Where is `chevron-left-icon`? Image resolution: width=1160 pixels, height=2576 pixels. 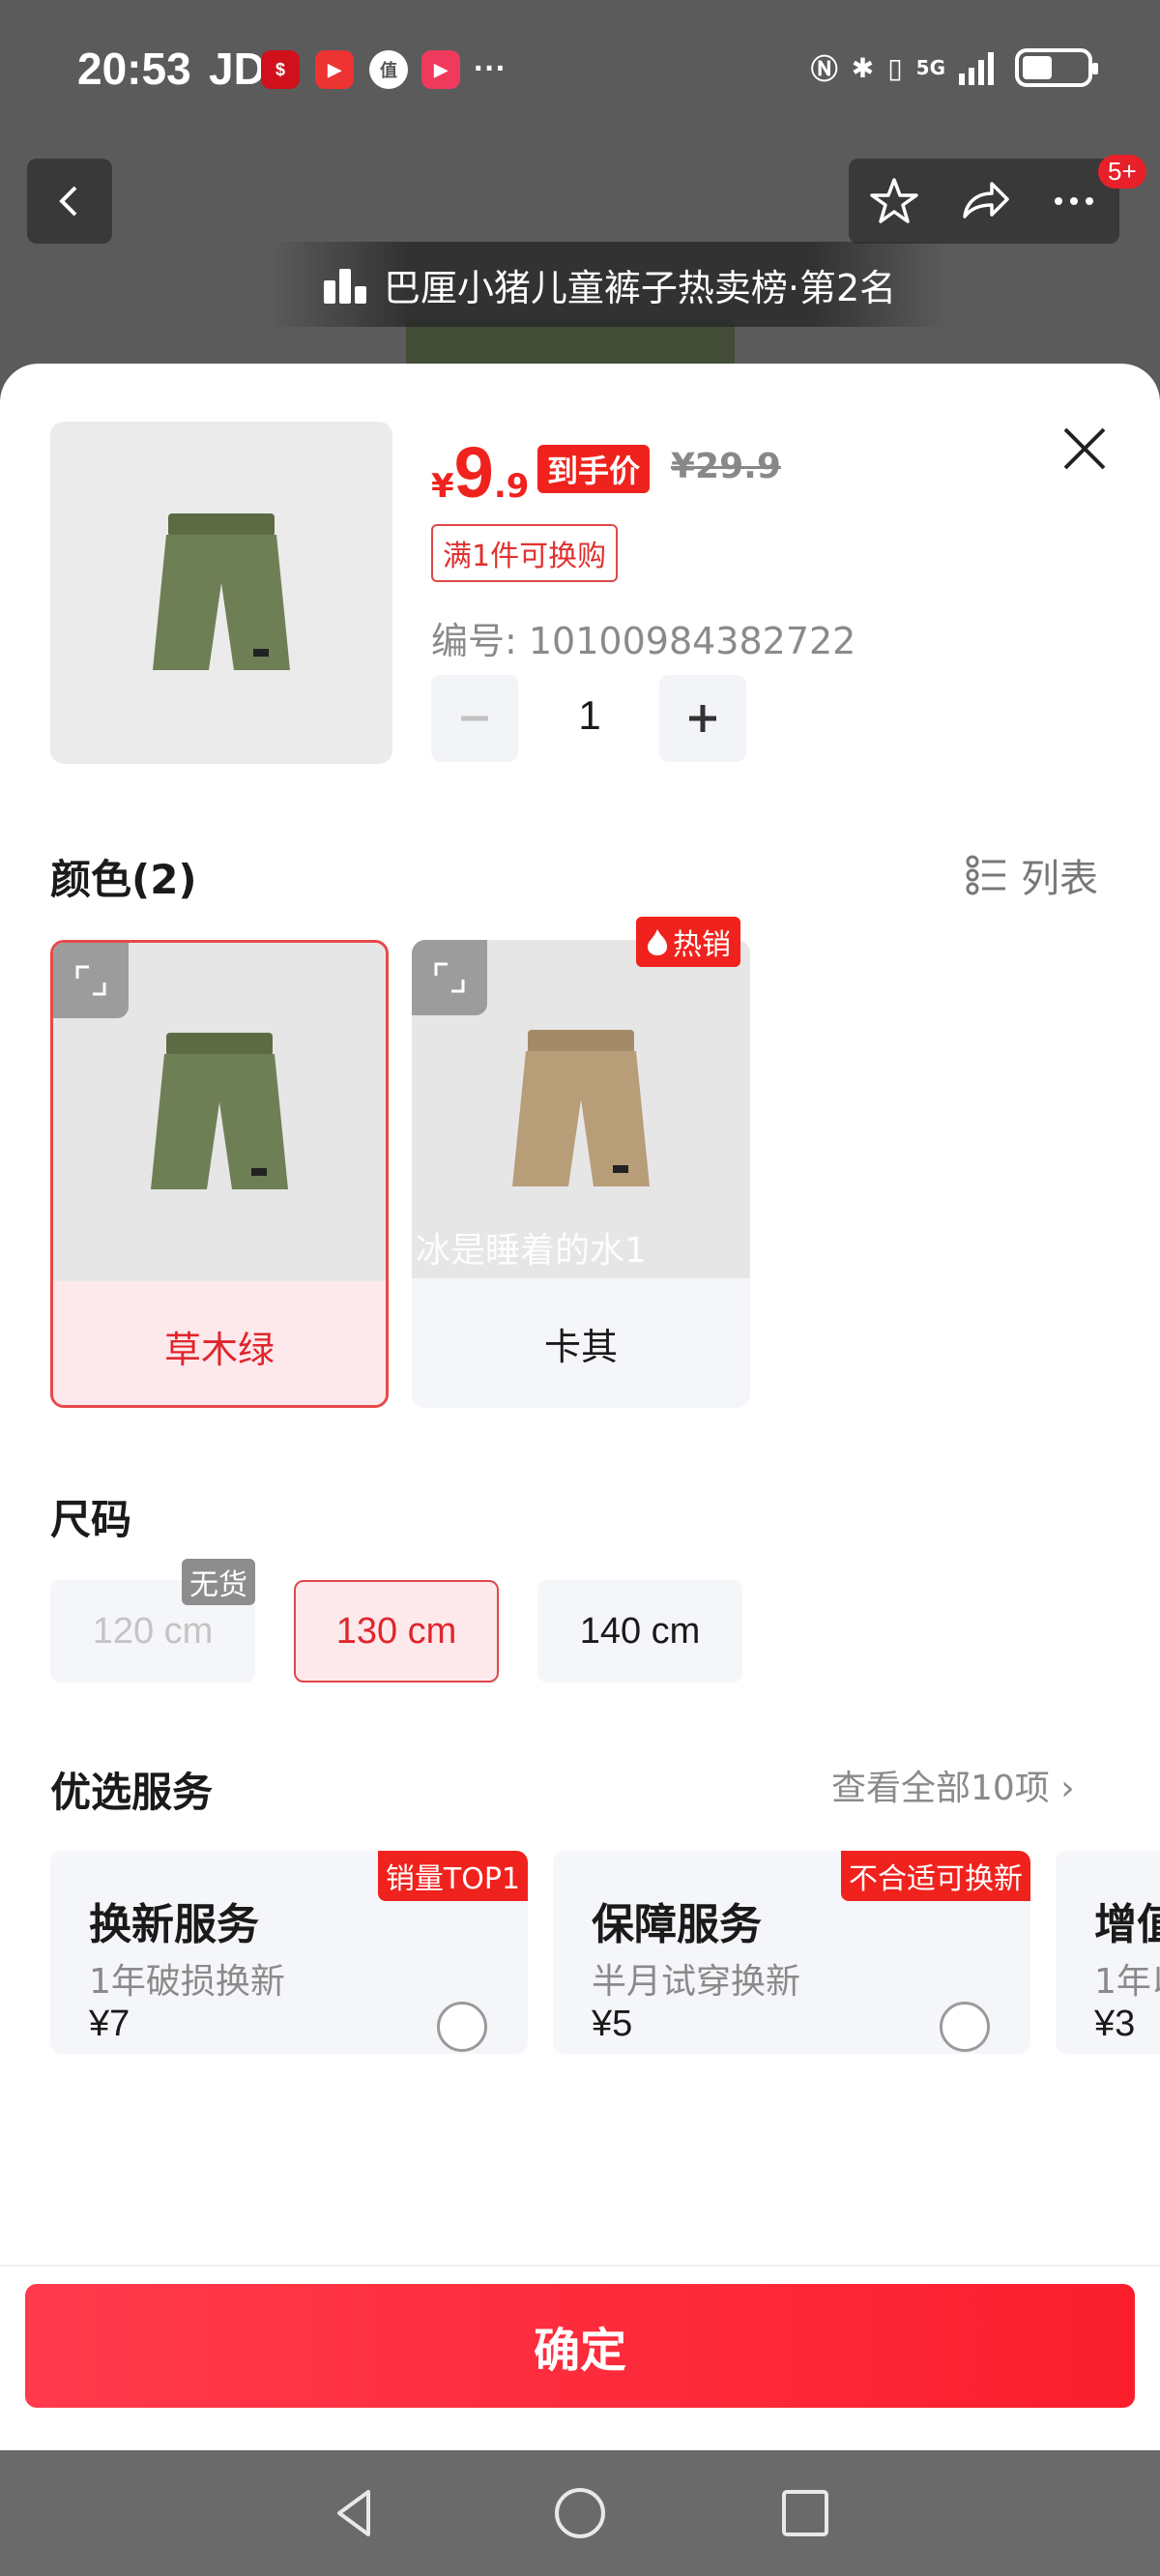
chevron-left-icon is located at coordinates (68, 201).